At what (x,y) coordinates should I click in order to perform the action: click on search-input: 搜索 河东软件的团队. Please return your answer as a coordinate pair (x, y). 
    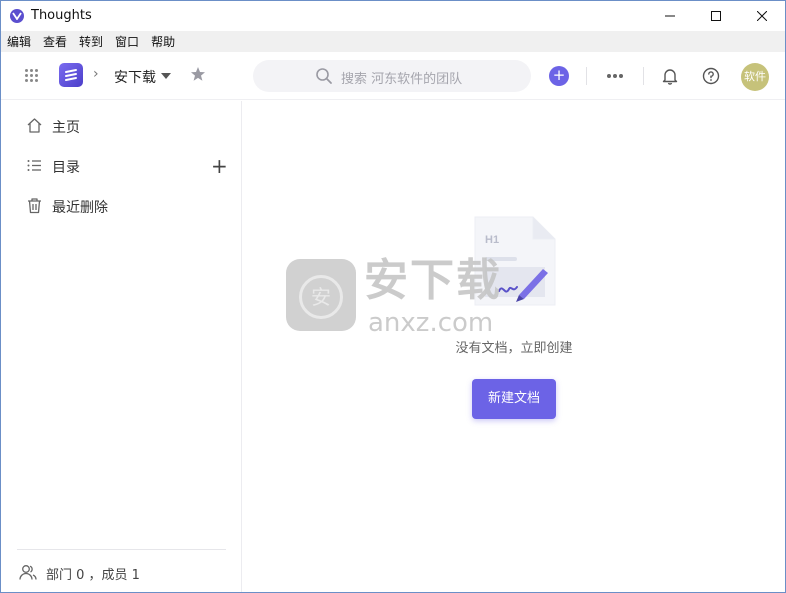
    Looking at the image, I should click on (392, 76).